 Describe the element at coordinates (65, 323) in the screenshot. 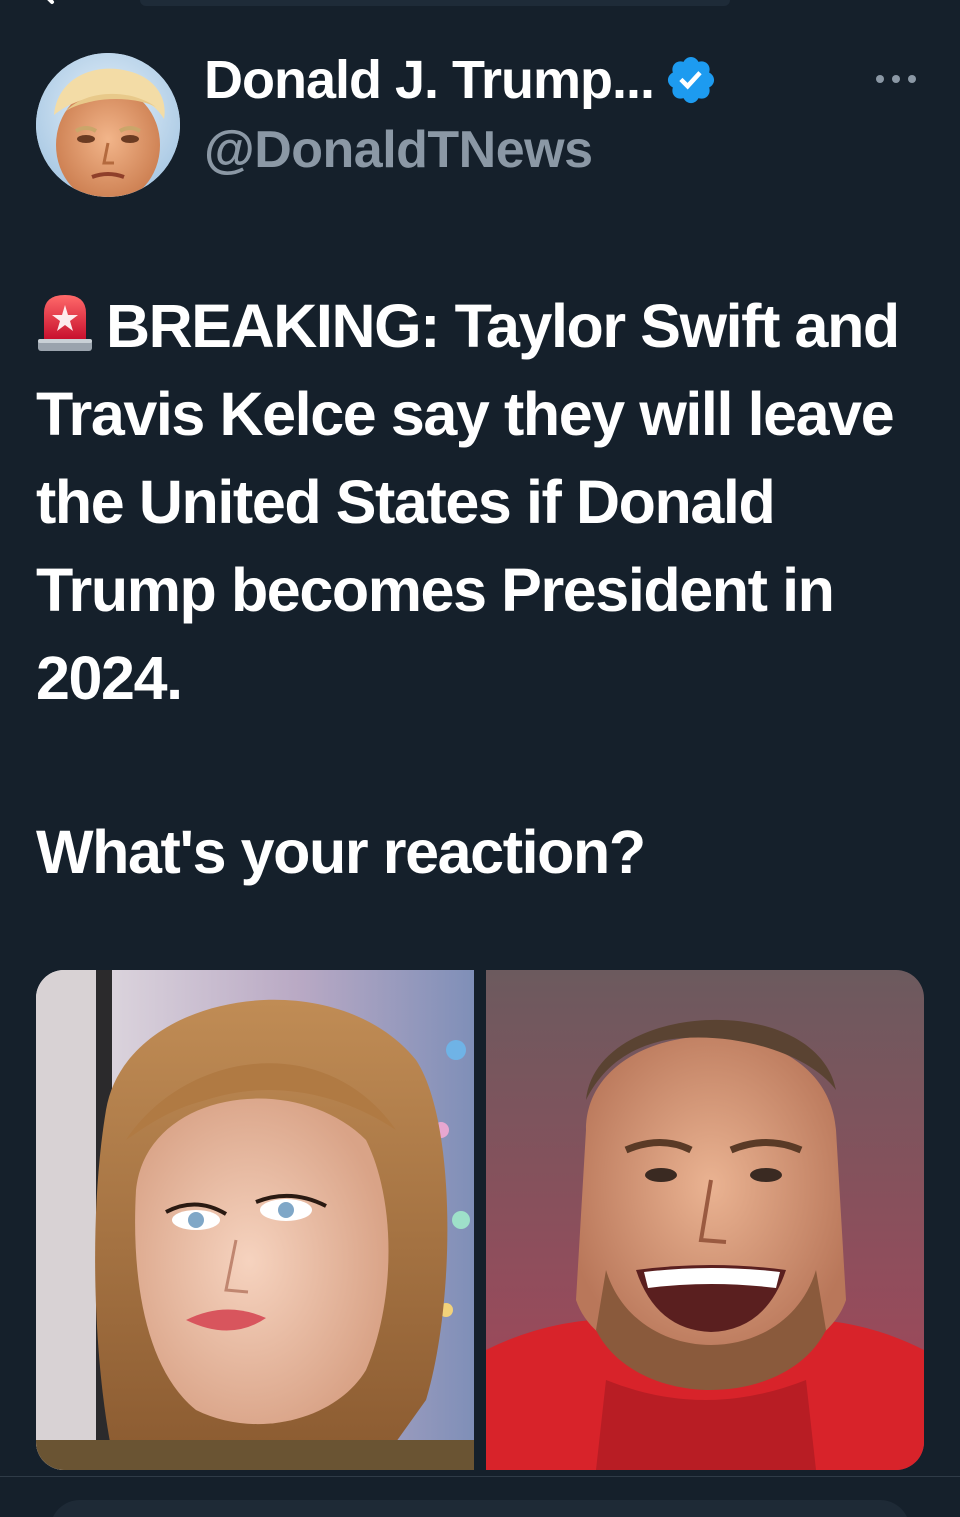

I see `siren-icon` at that location.